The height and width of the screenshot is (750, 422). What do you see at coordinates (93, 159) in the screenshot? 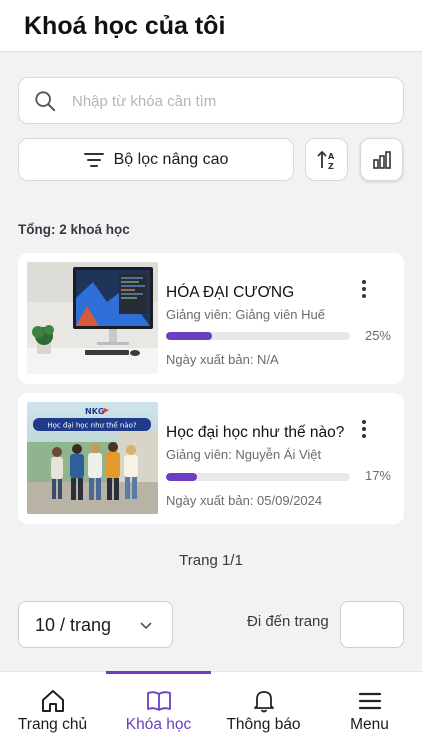
I see `filter-icon` at bounding box center [93, 159].